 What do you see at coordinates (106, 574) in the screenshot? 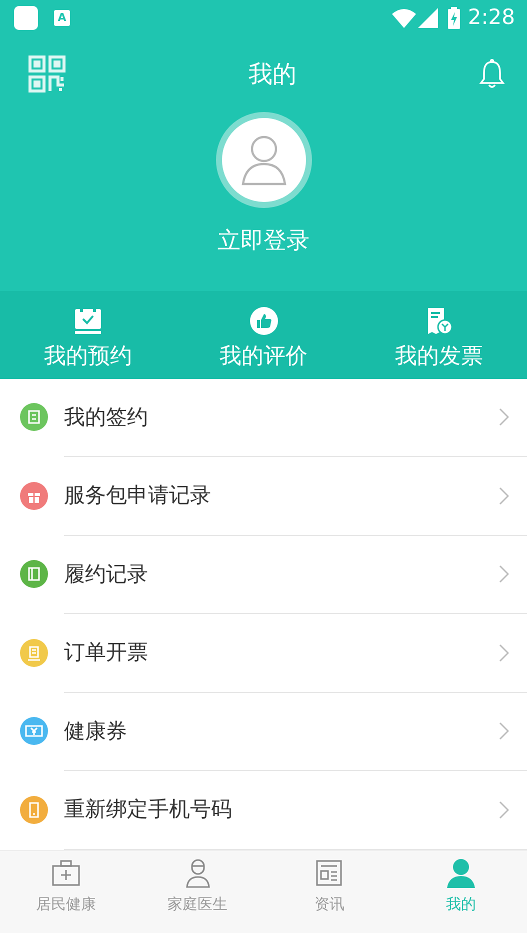
I see `menu-label: 履约记录` at bounding box center [106, 574].